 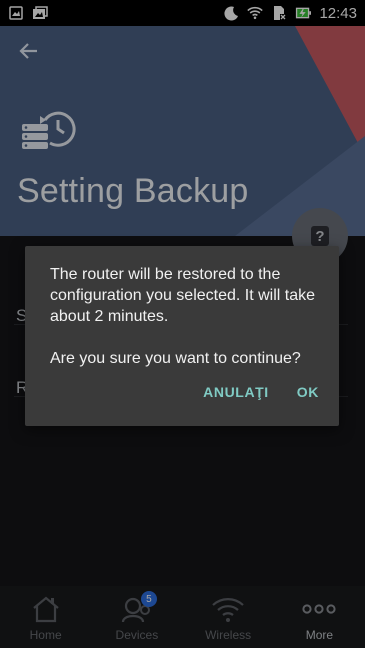 I want to click on ok-button: OK, so click(x=308, y=392).